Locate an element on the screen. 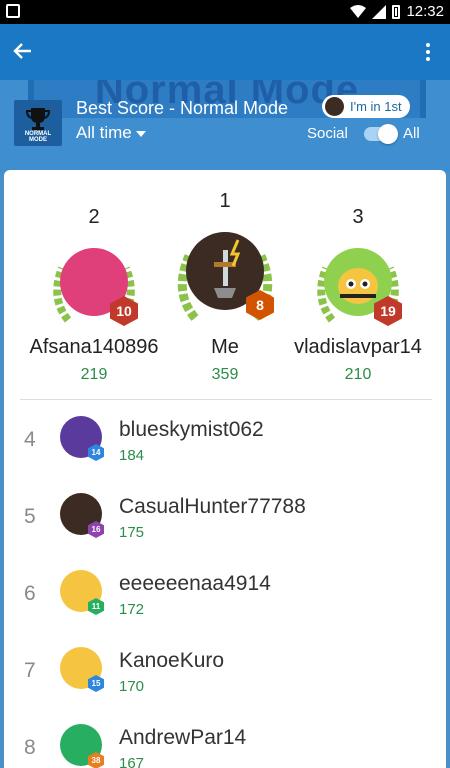 The height and width of the screenshot is (768, 450). row-rank: 6 is located at coordinates (30, 593).